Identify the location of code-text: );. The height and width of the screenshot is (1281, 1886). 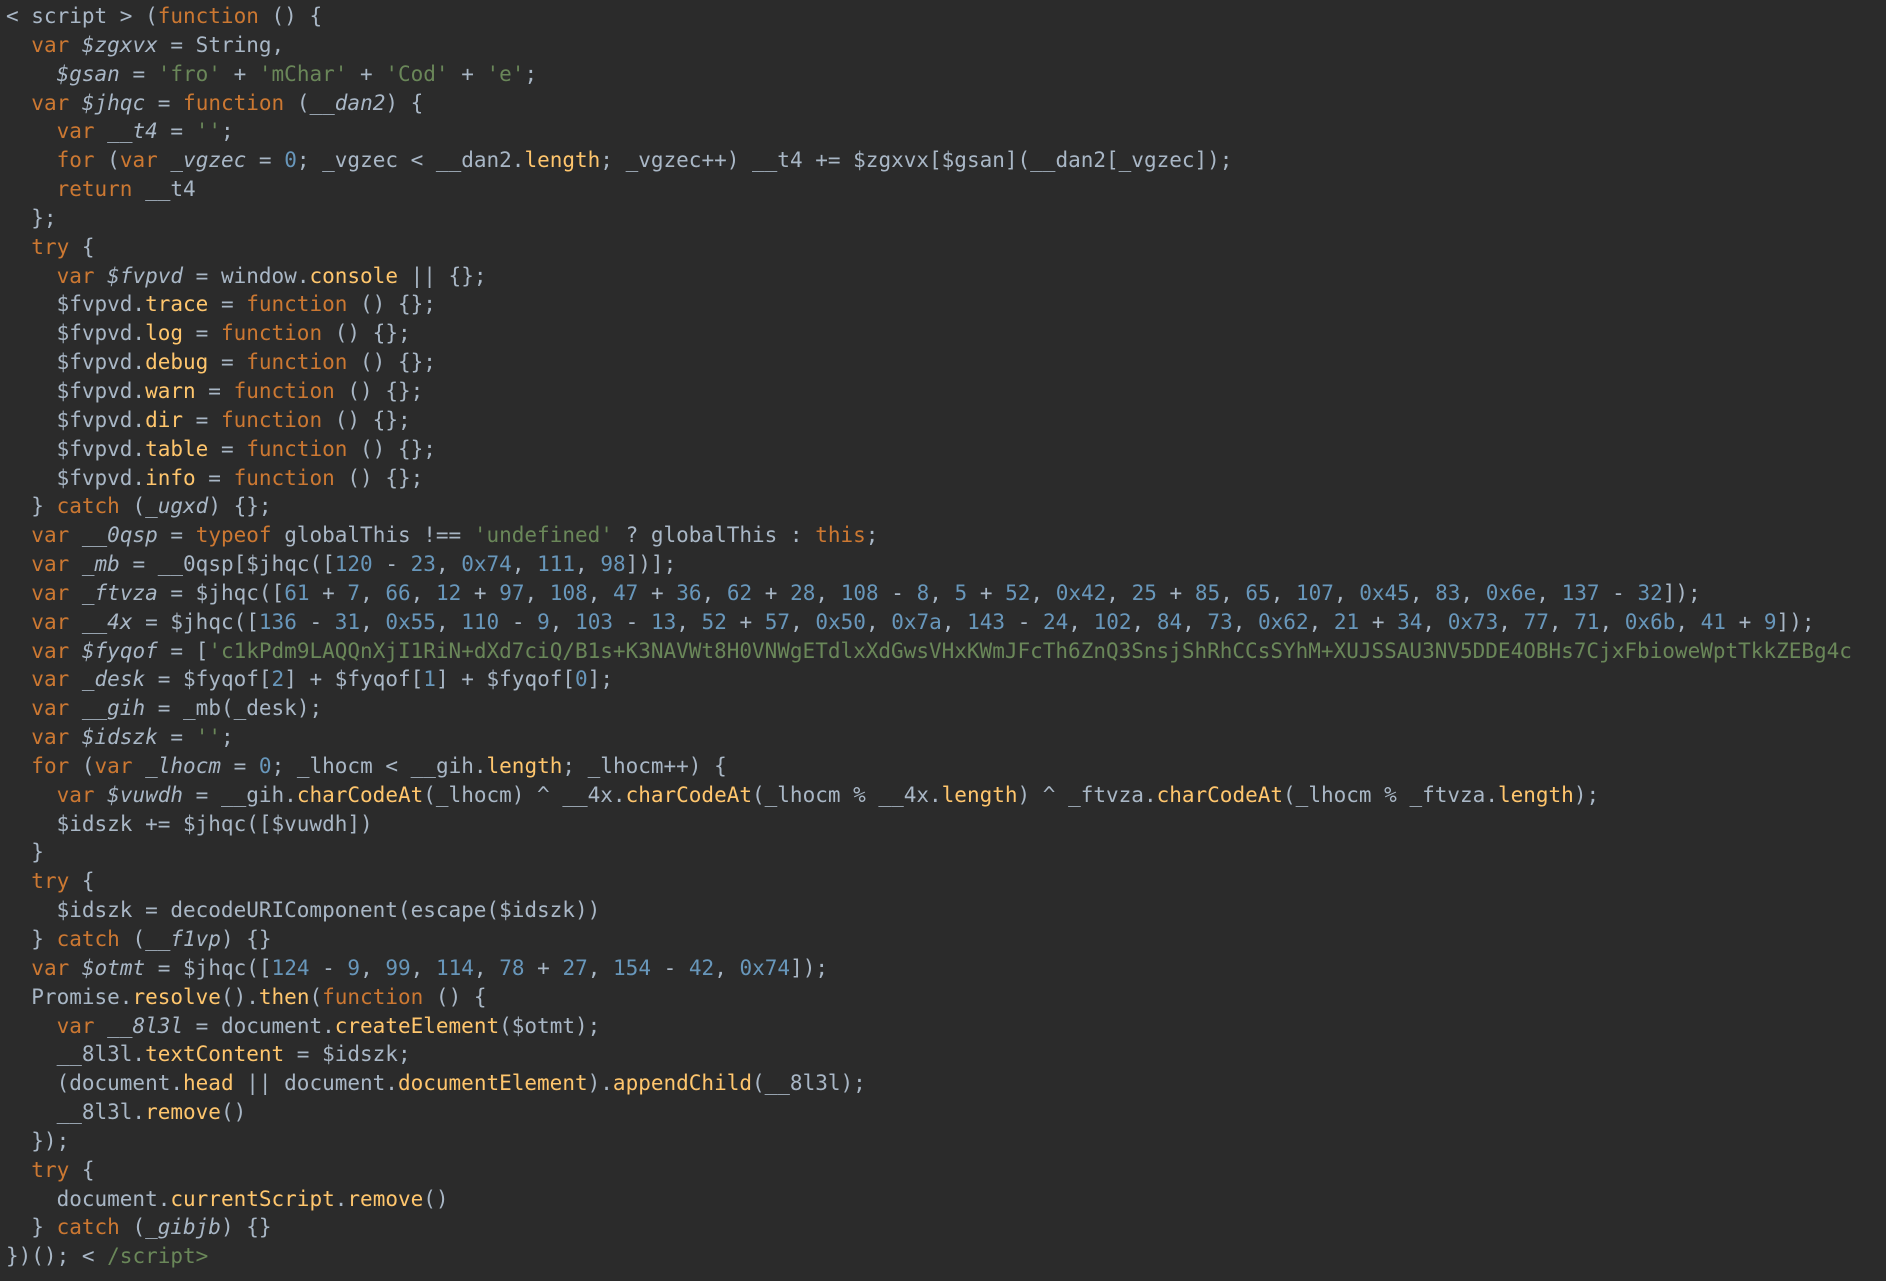
(1586, 794).